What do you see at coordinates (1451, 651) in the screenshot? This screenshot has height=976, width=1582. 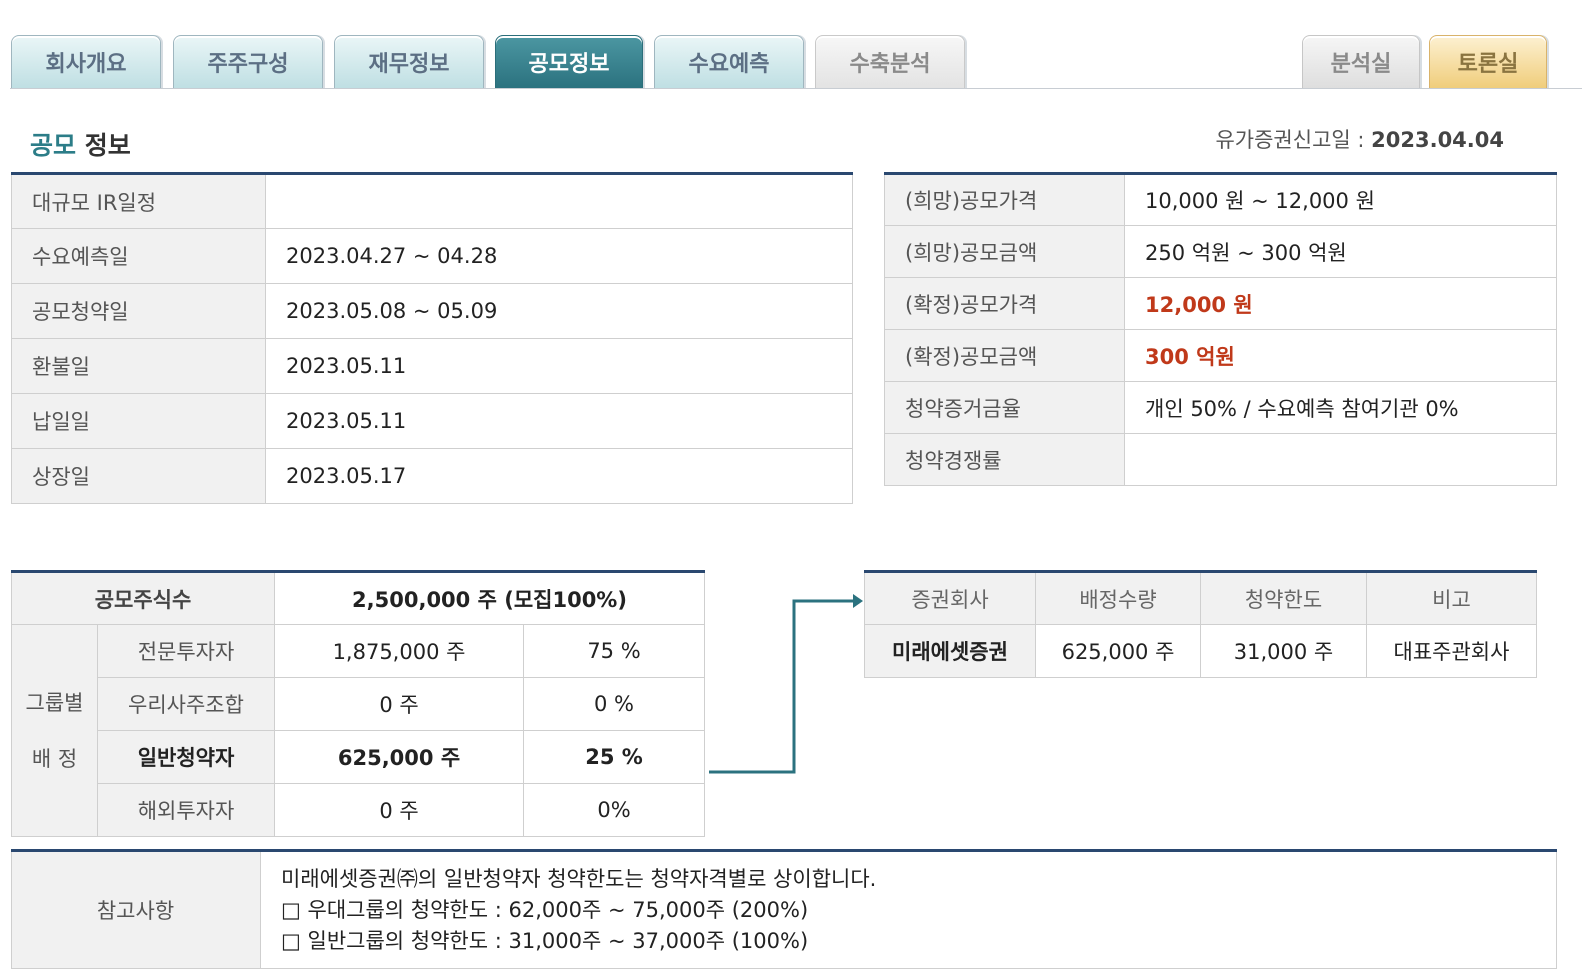 I see `broker-note: 대표주관회사` at bounding box center [1451, 651].